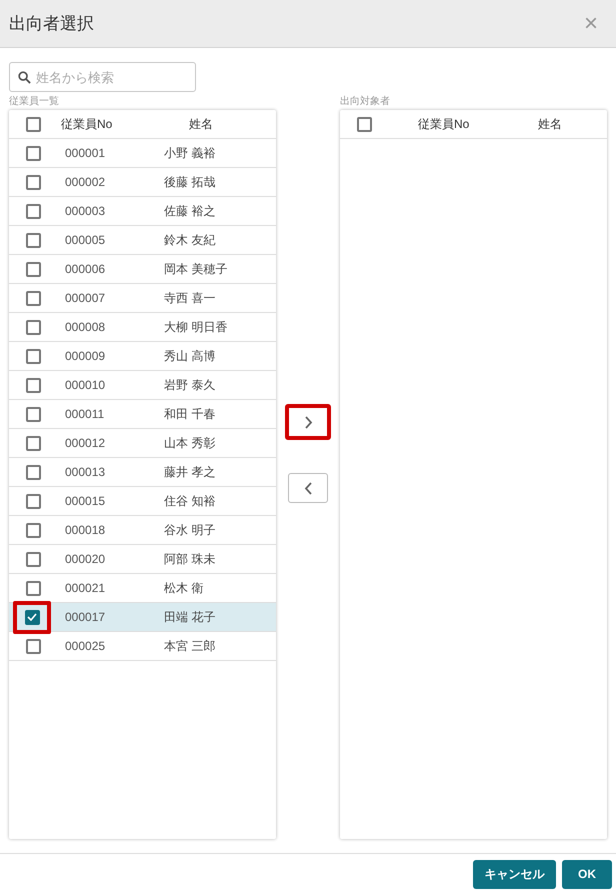  I want to click on table-cell-text: 000003, so click(85, 211).